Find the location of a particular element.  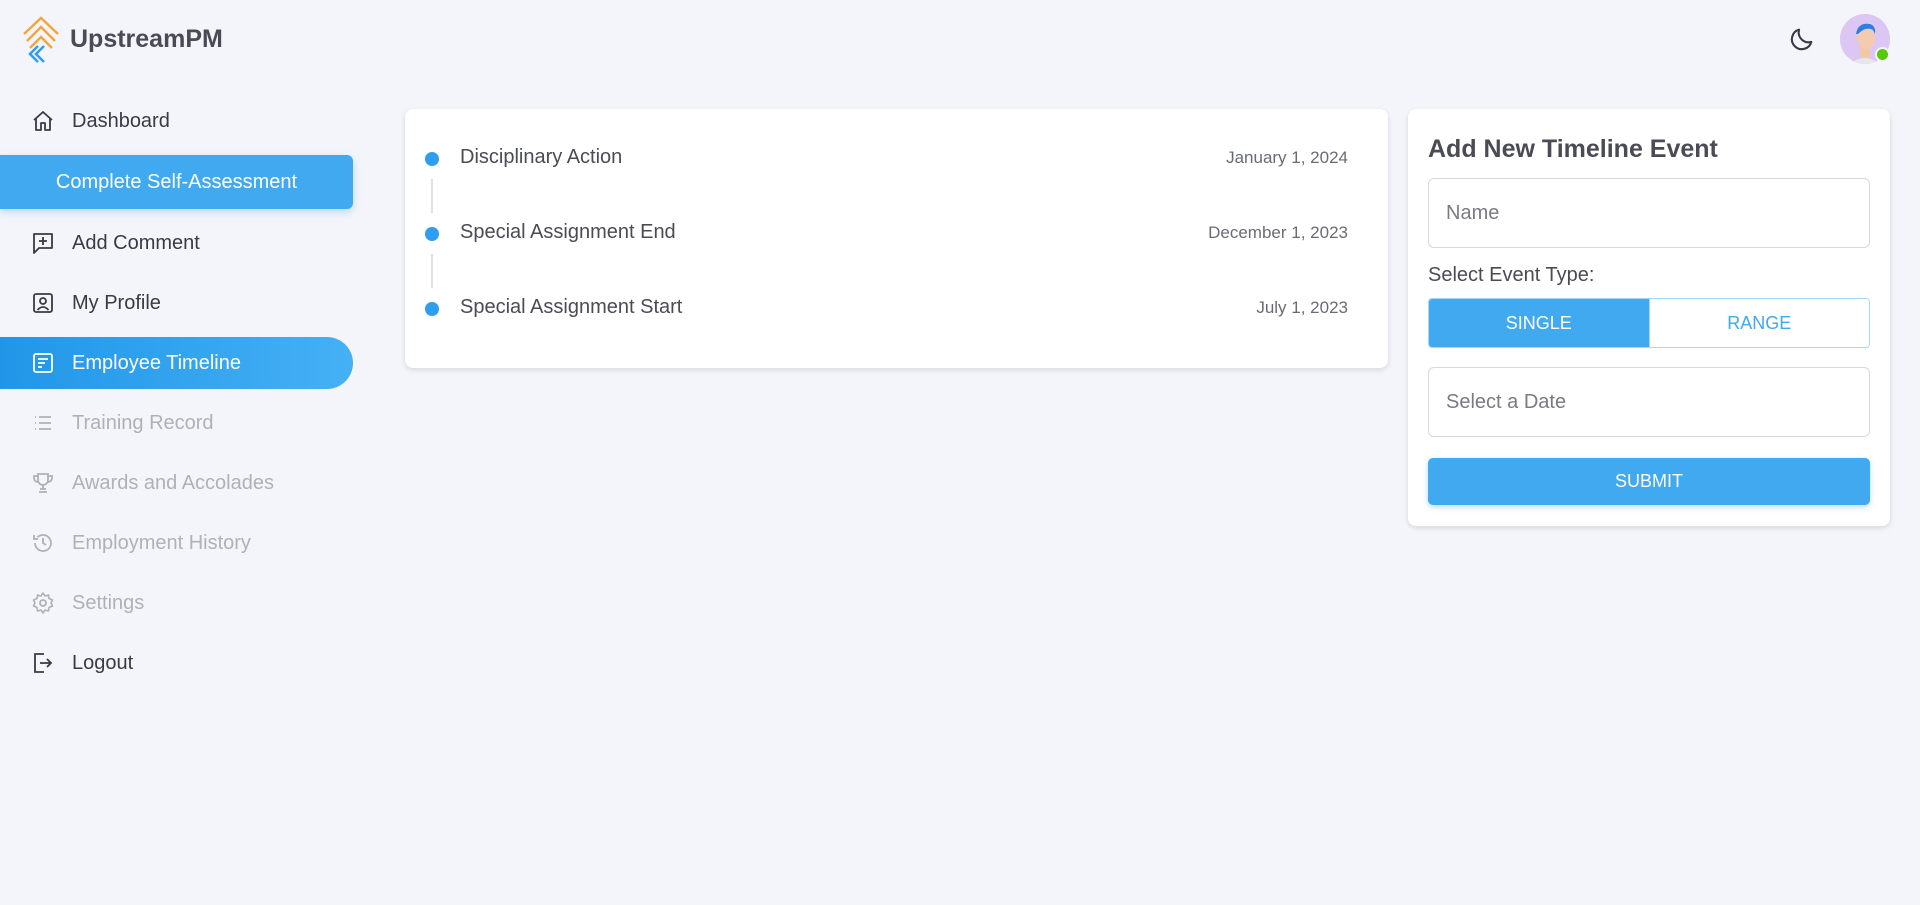

name-input is located at coordinates (1649, 213).